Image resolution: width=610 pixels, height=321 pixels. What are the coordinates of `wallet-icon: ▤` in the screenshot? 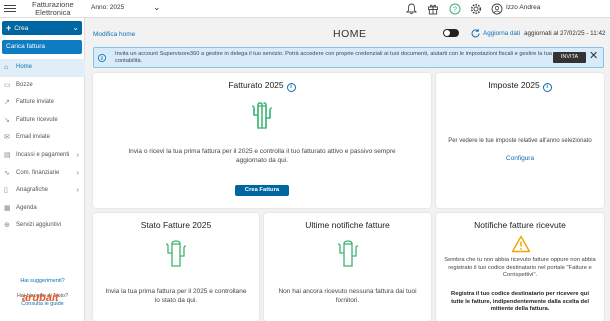 It's located at (7, 155).